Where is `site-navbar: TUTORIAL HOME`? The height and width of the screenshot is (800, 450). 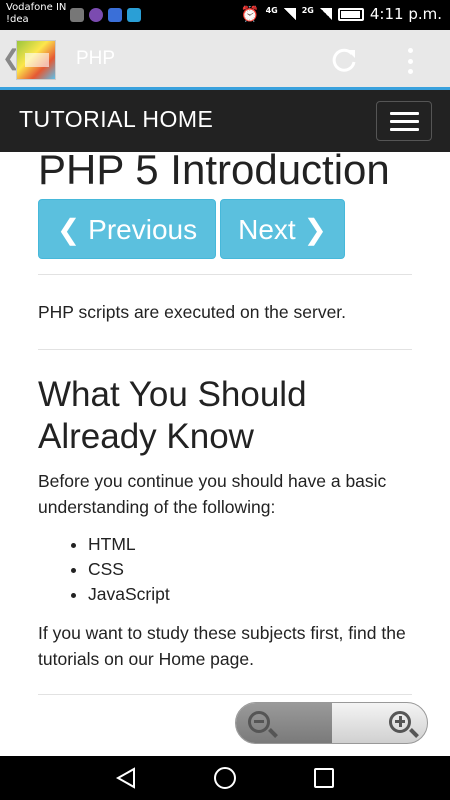 site-navbar: TUTORIAL HOME is located at coordinates (225, 121).